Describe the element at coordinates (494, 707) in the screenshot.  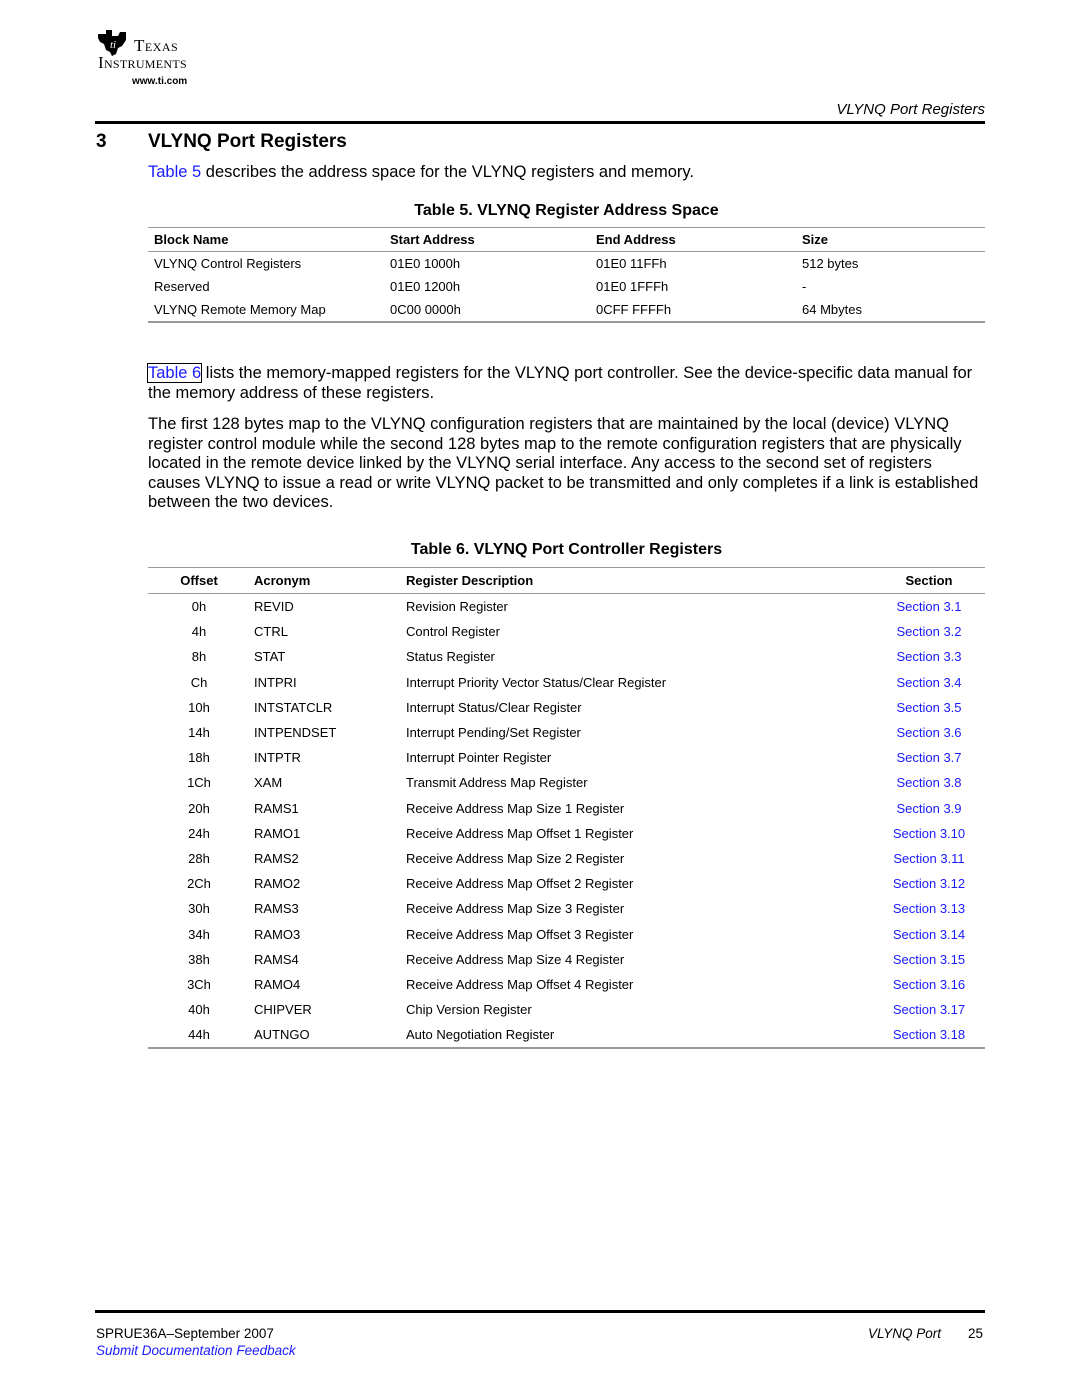
I see `cell-description: Interrupt Status/Clear Register` at that location.